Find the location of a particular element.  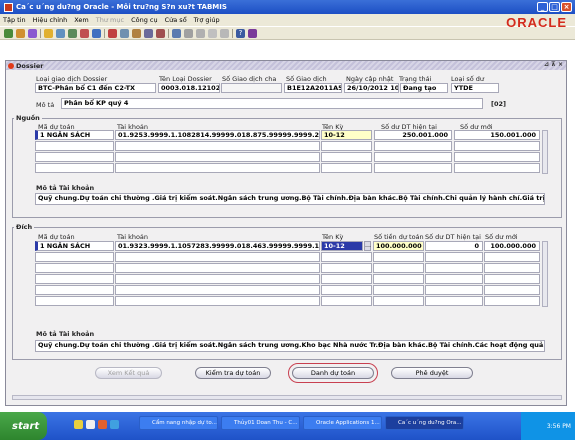

new-icon is located at coordinates (8, 33).